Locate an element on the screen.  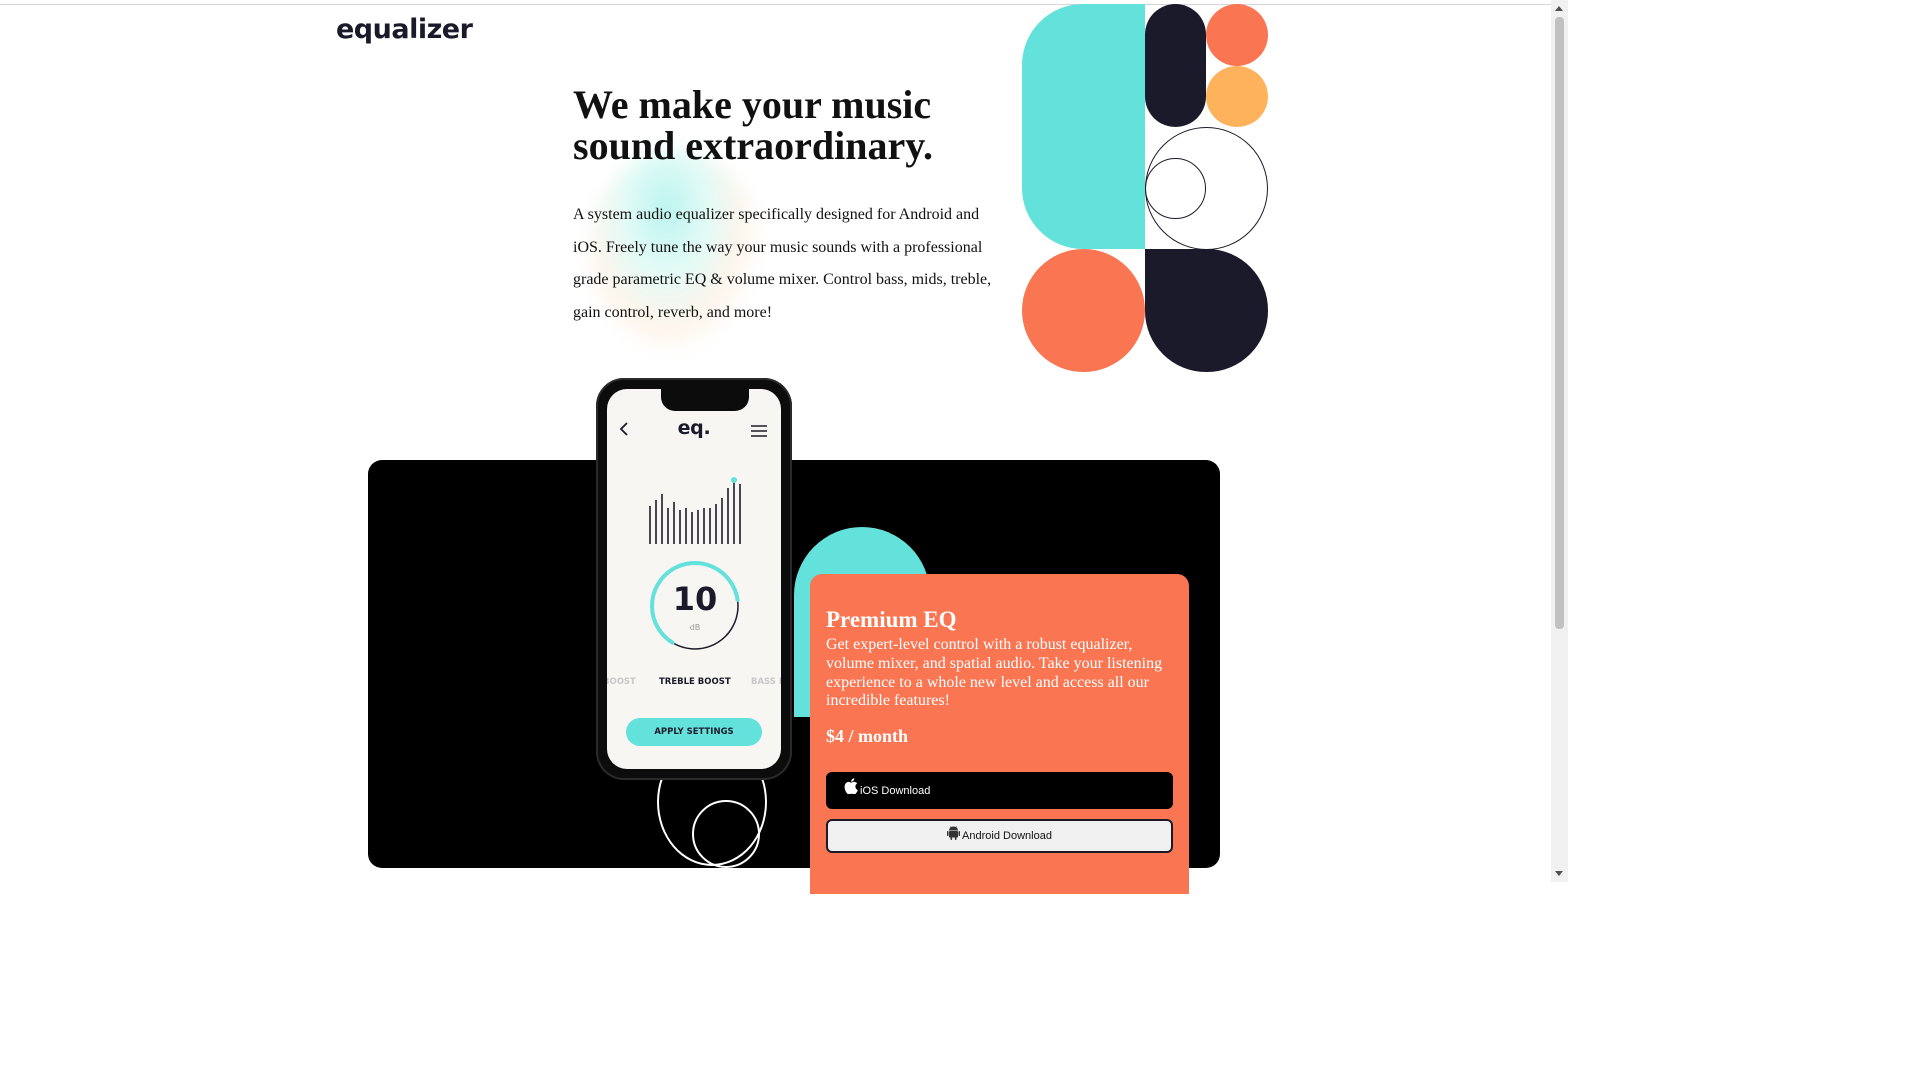
scroll-down-icon is located at coordinates (1559, 873).